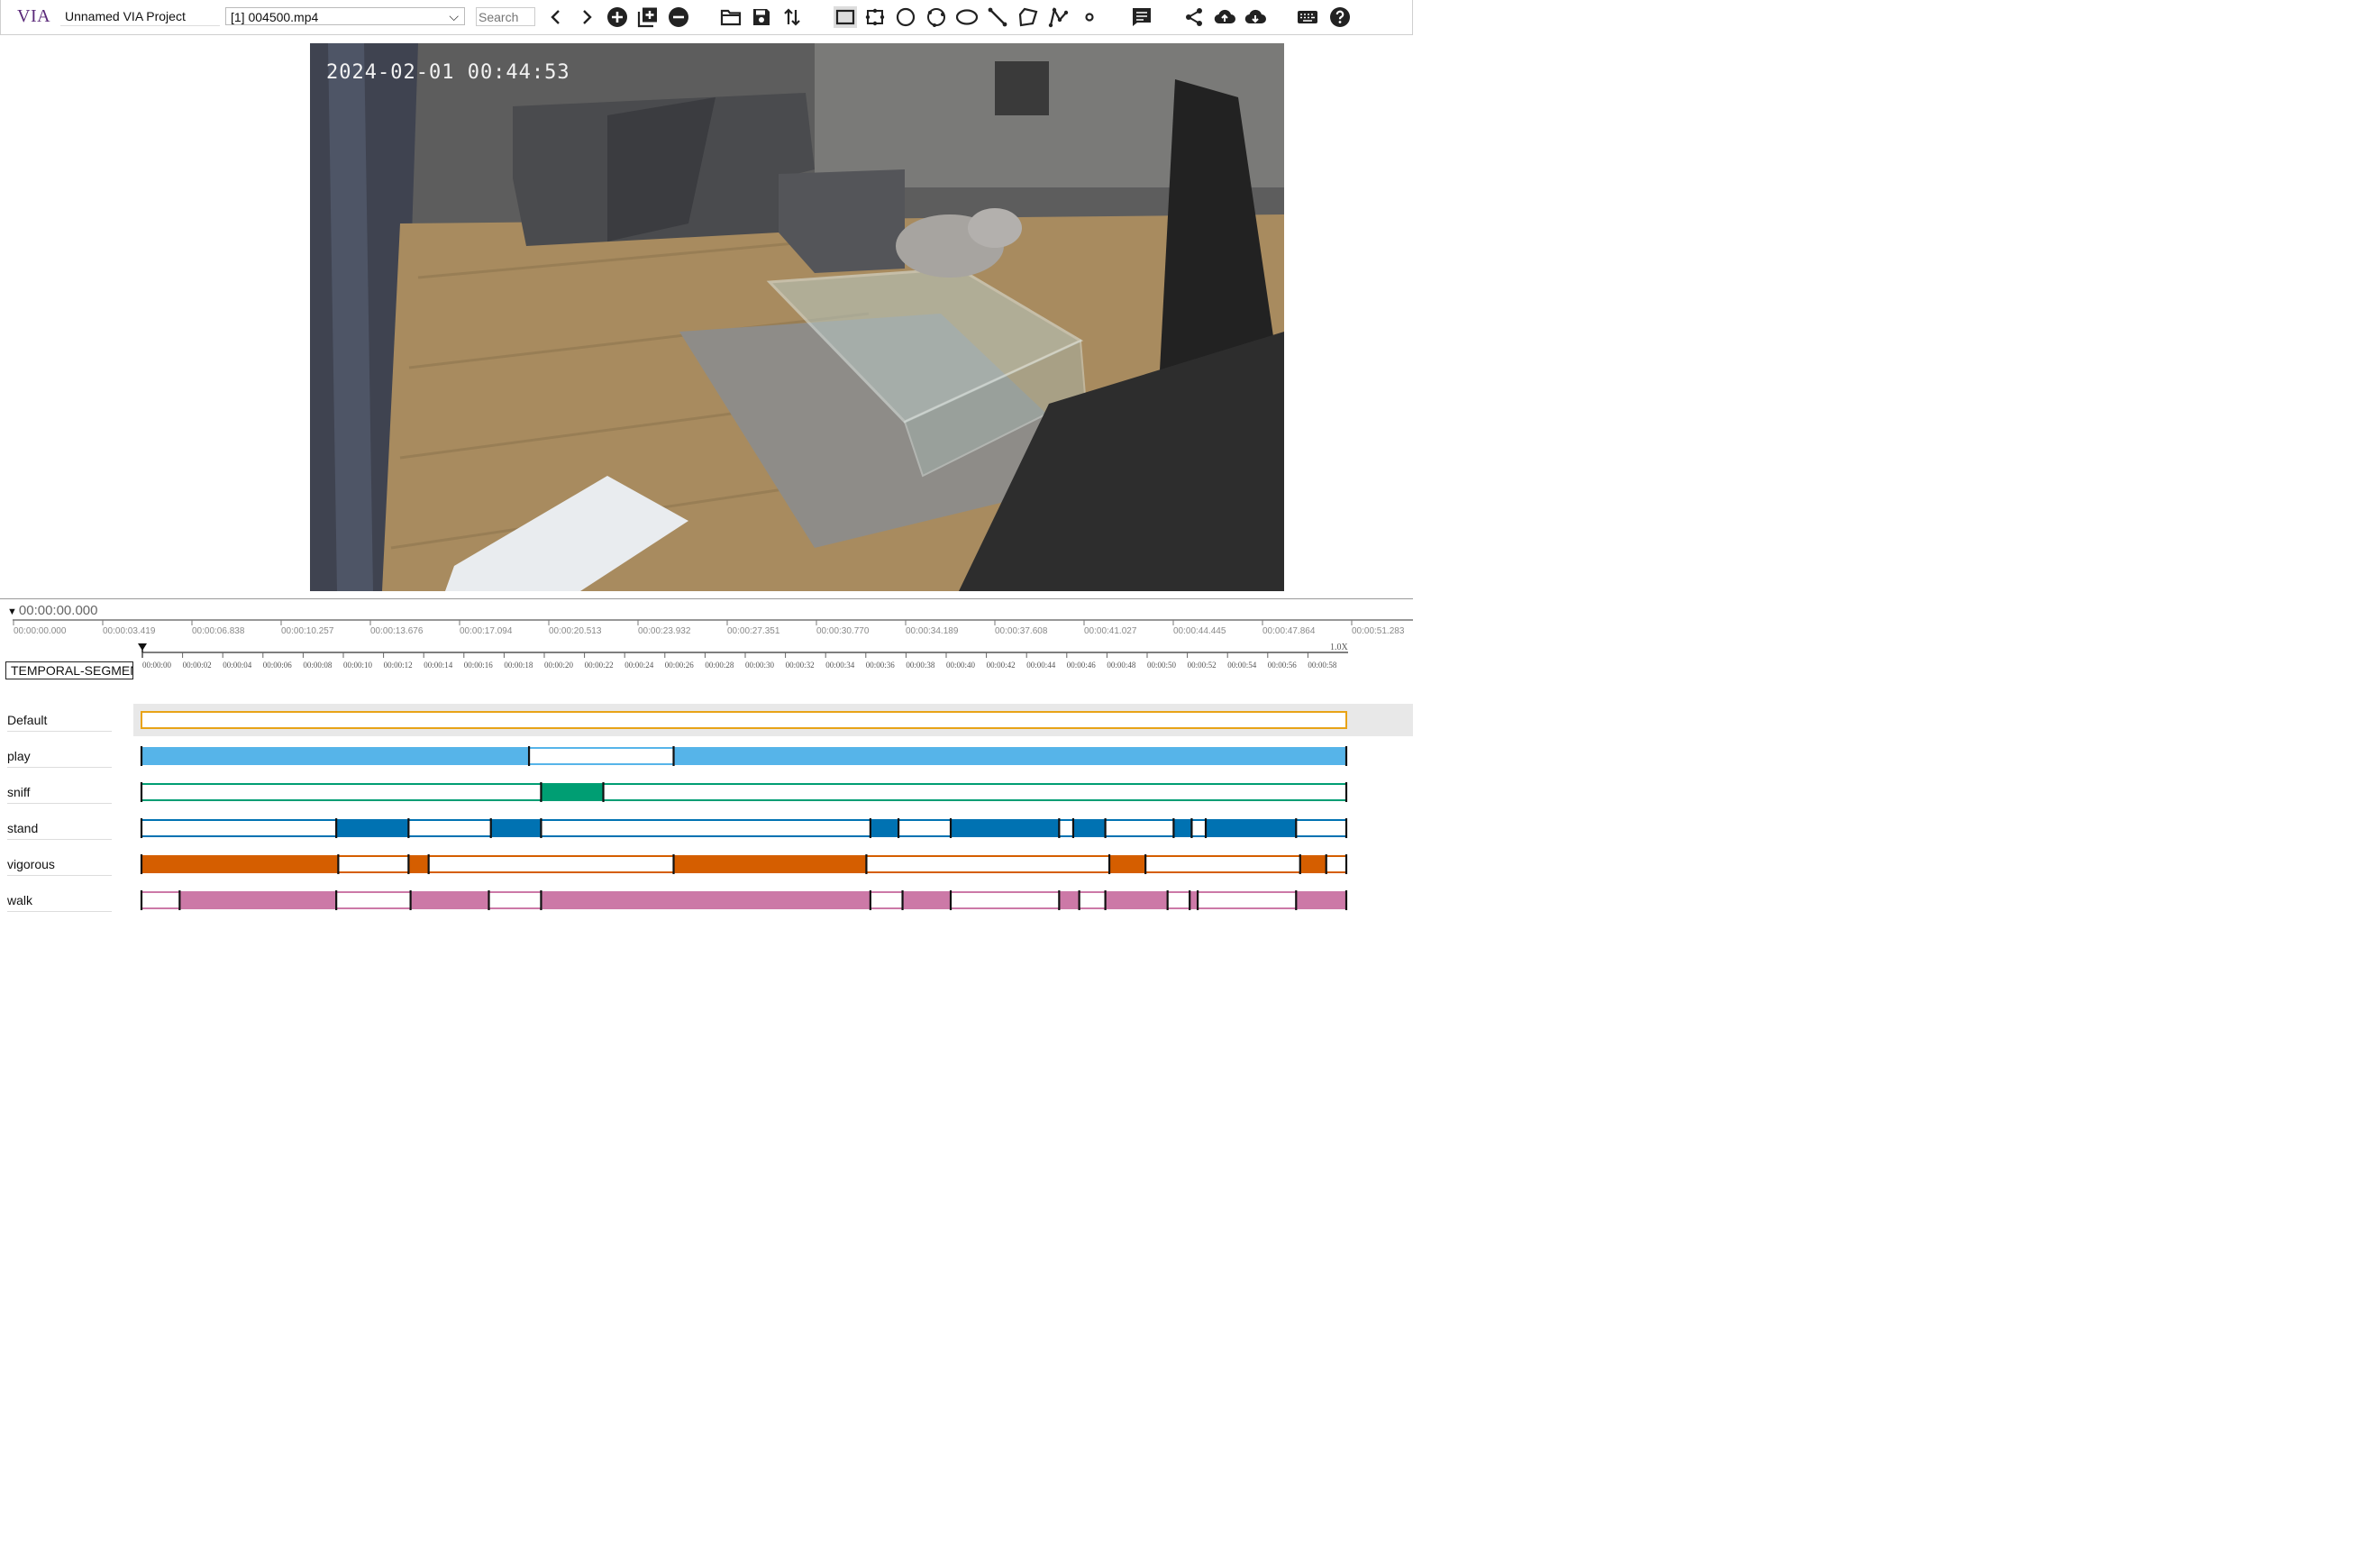 This screenshot has height=1568, width=2379. I want to click on polyline-shape-icon, so click(1059, 17).